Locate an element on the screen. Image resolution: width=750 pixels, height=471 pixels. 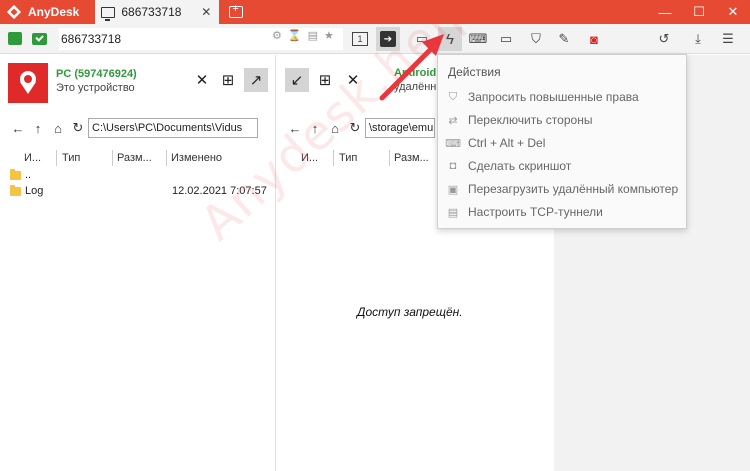
keyboard-button: ⌨ is located at coordinates (478, 39).